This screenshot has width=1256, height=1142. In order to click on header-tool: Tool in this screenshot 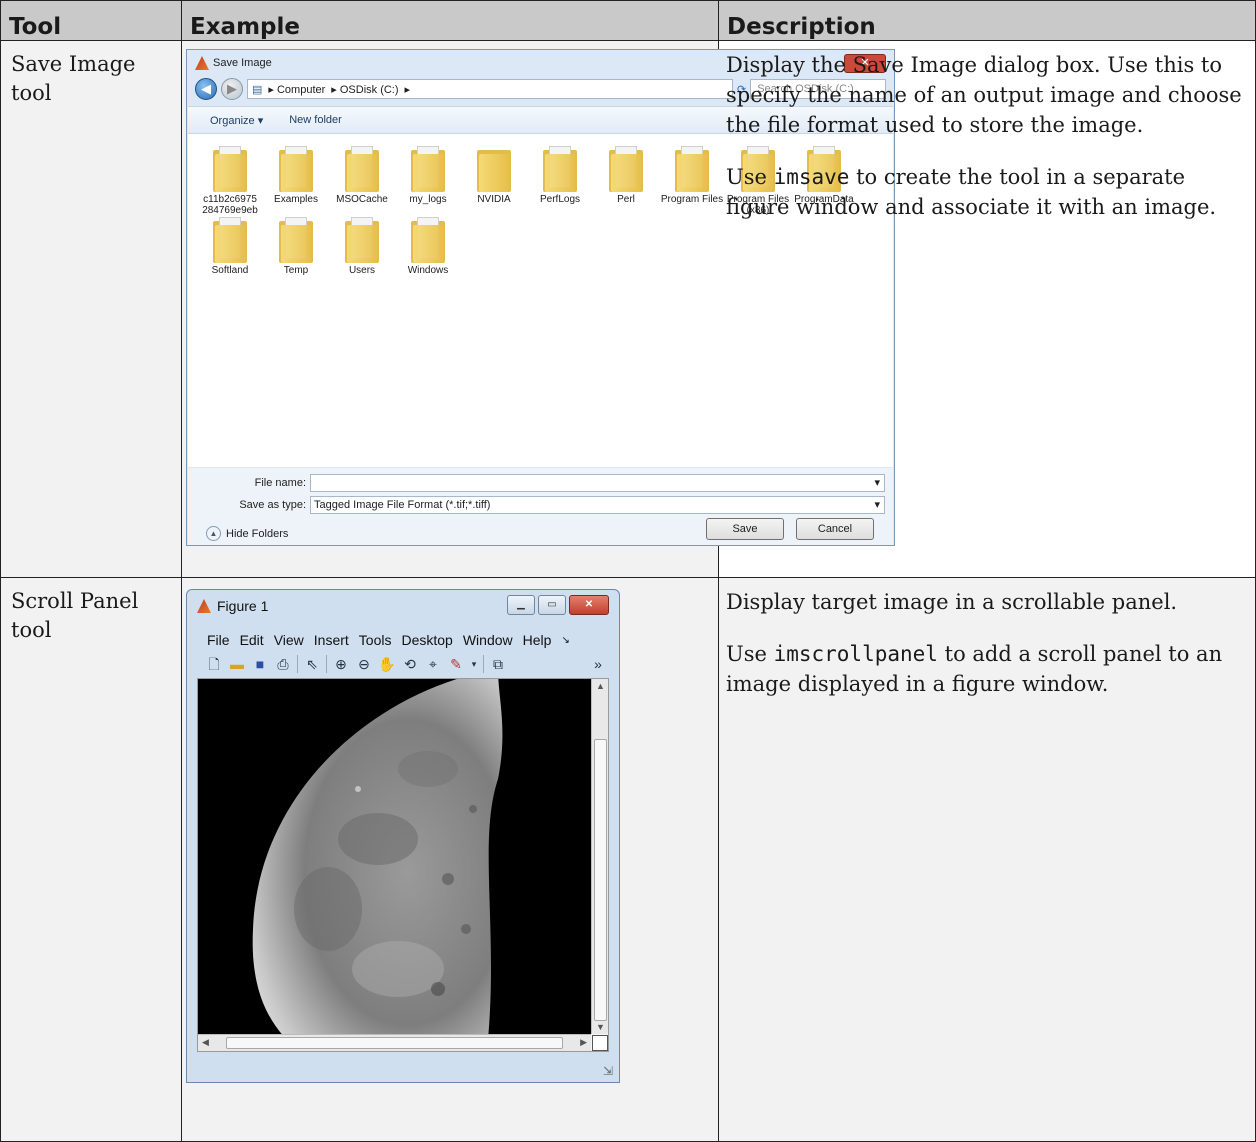, I will do `click(91, 20)`.